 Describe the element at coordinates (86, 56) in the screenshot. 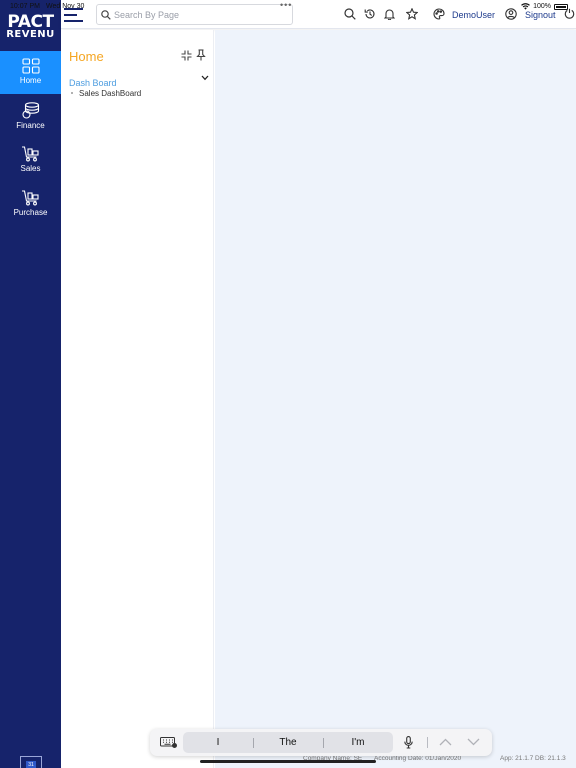

I see `panel-title: Home` at that location.